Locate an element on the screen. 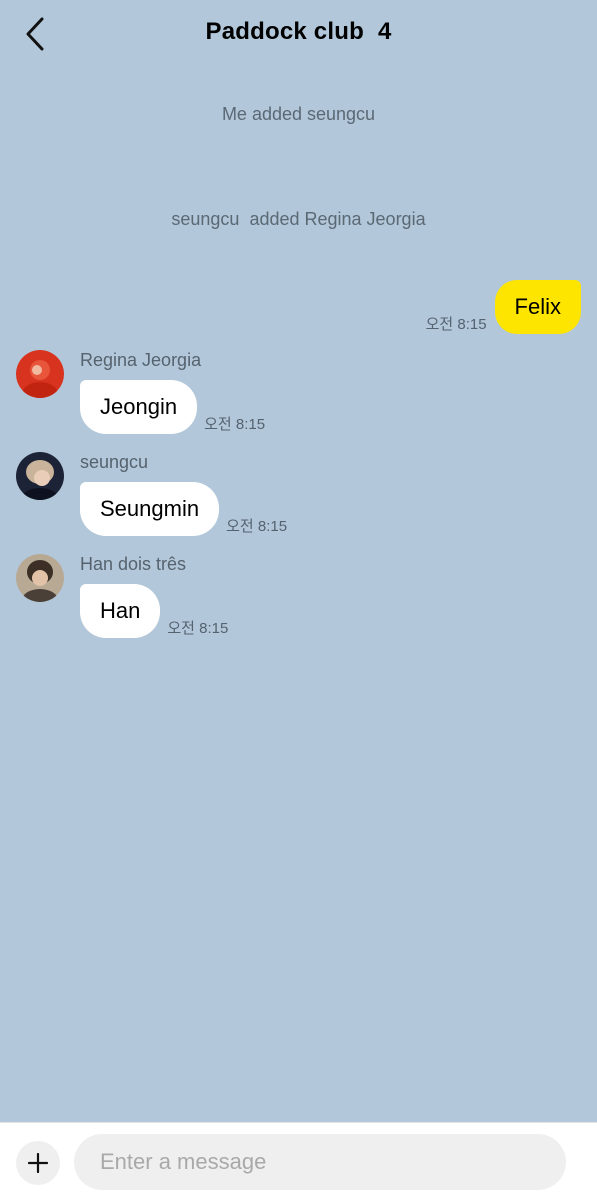  message-item: Han dois três Han 오전 8:15 is located at coordinates (296, 599).